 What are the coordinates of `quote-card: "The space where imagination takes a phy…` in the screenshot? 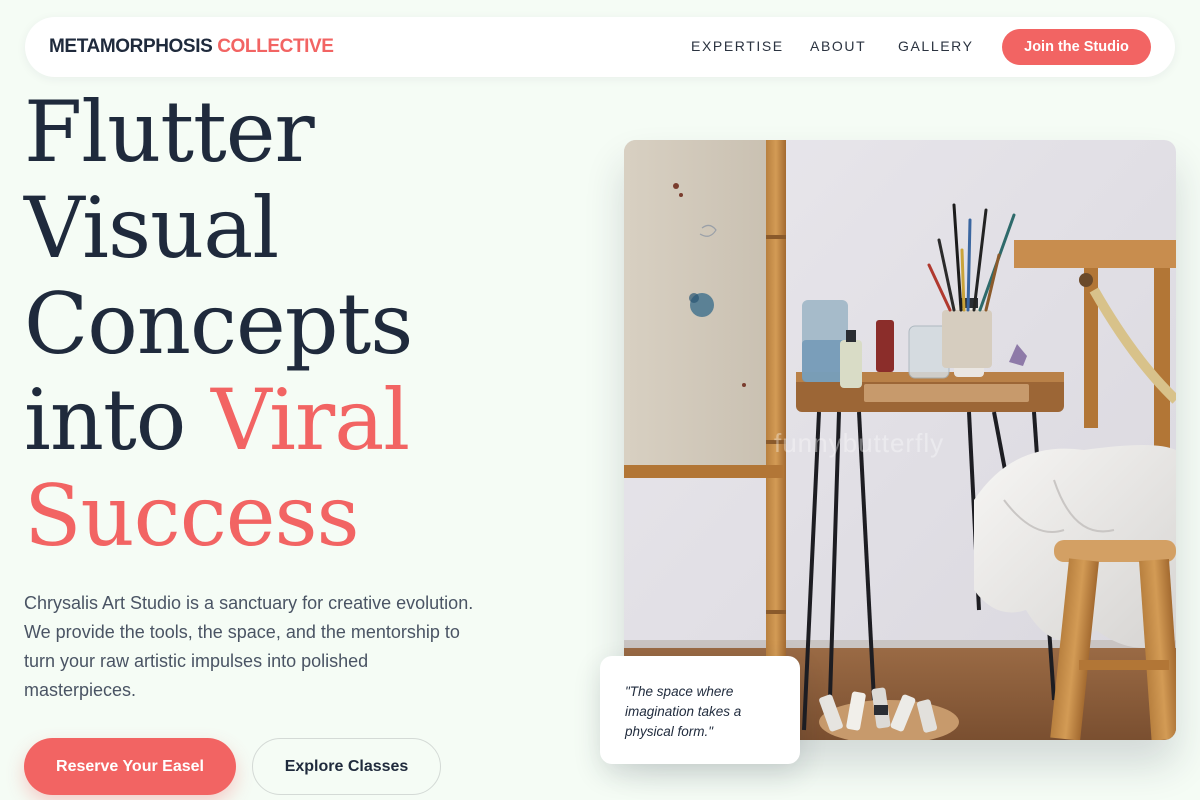 It's located at (700, 710).